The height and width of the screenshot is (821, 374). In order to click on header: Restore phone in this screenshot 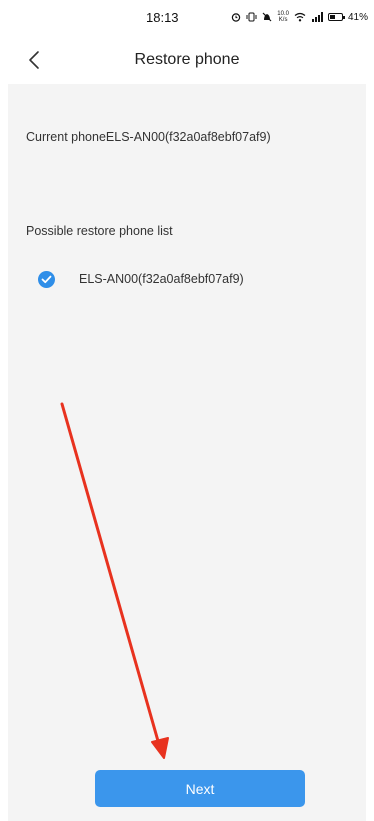, I will do `click(187, 61)`.